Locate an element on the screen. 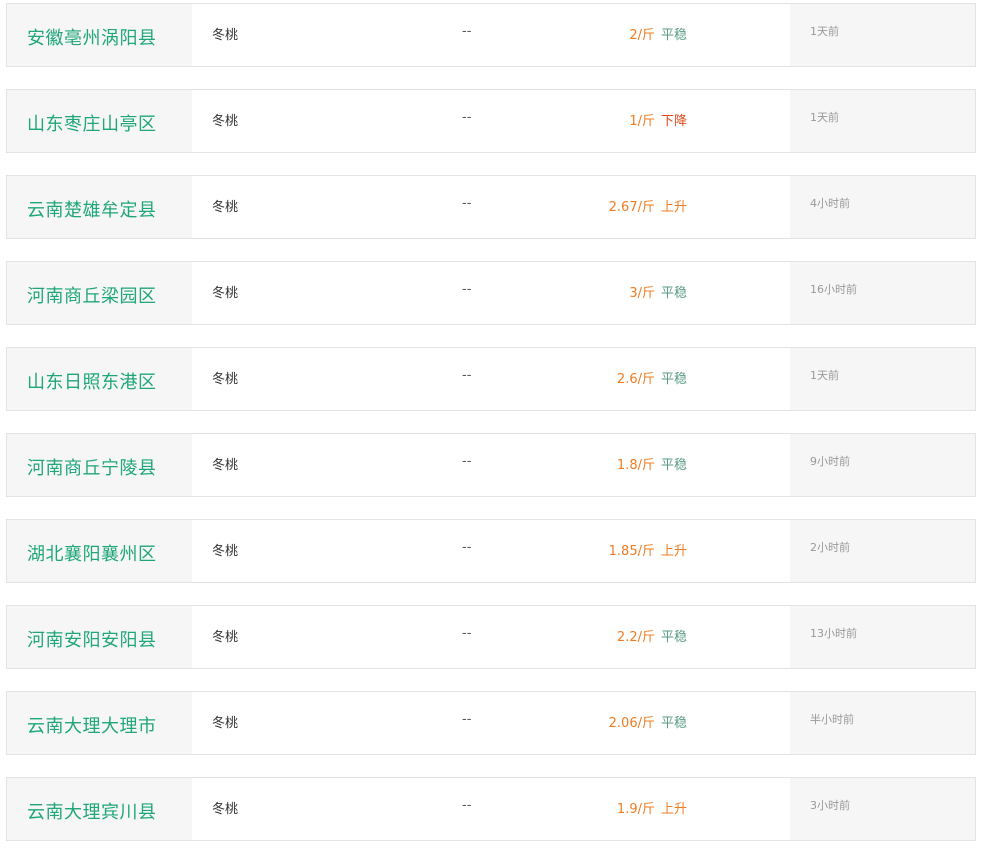  price-box: 2.67/斤 上升 is located at coordinates (648, 205).